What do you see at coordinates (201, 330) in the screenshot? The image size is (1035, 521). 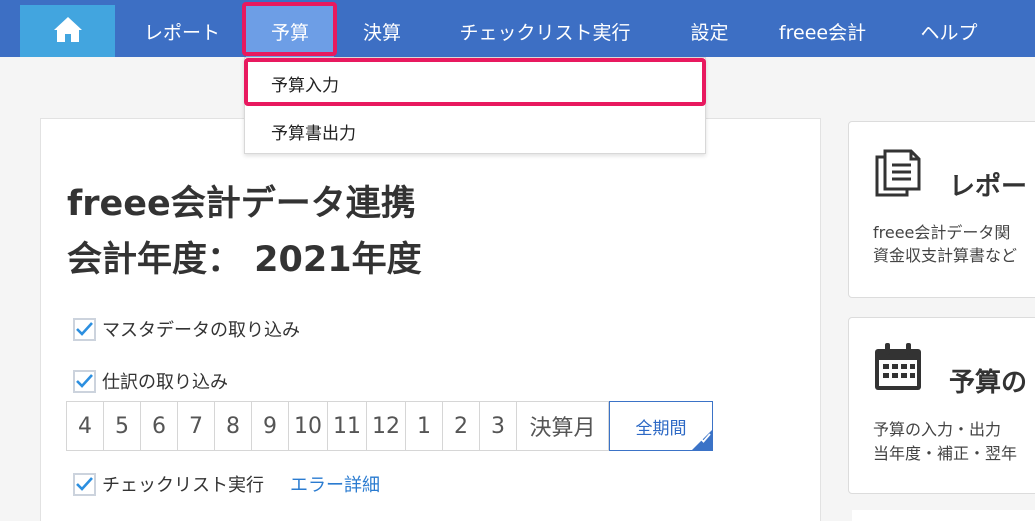 I see `master-data-label: マスタデータの取り込み` at bounding box center [201, 330].